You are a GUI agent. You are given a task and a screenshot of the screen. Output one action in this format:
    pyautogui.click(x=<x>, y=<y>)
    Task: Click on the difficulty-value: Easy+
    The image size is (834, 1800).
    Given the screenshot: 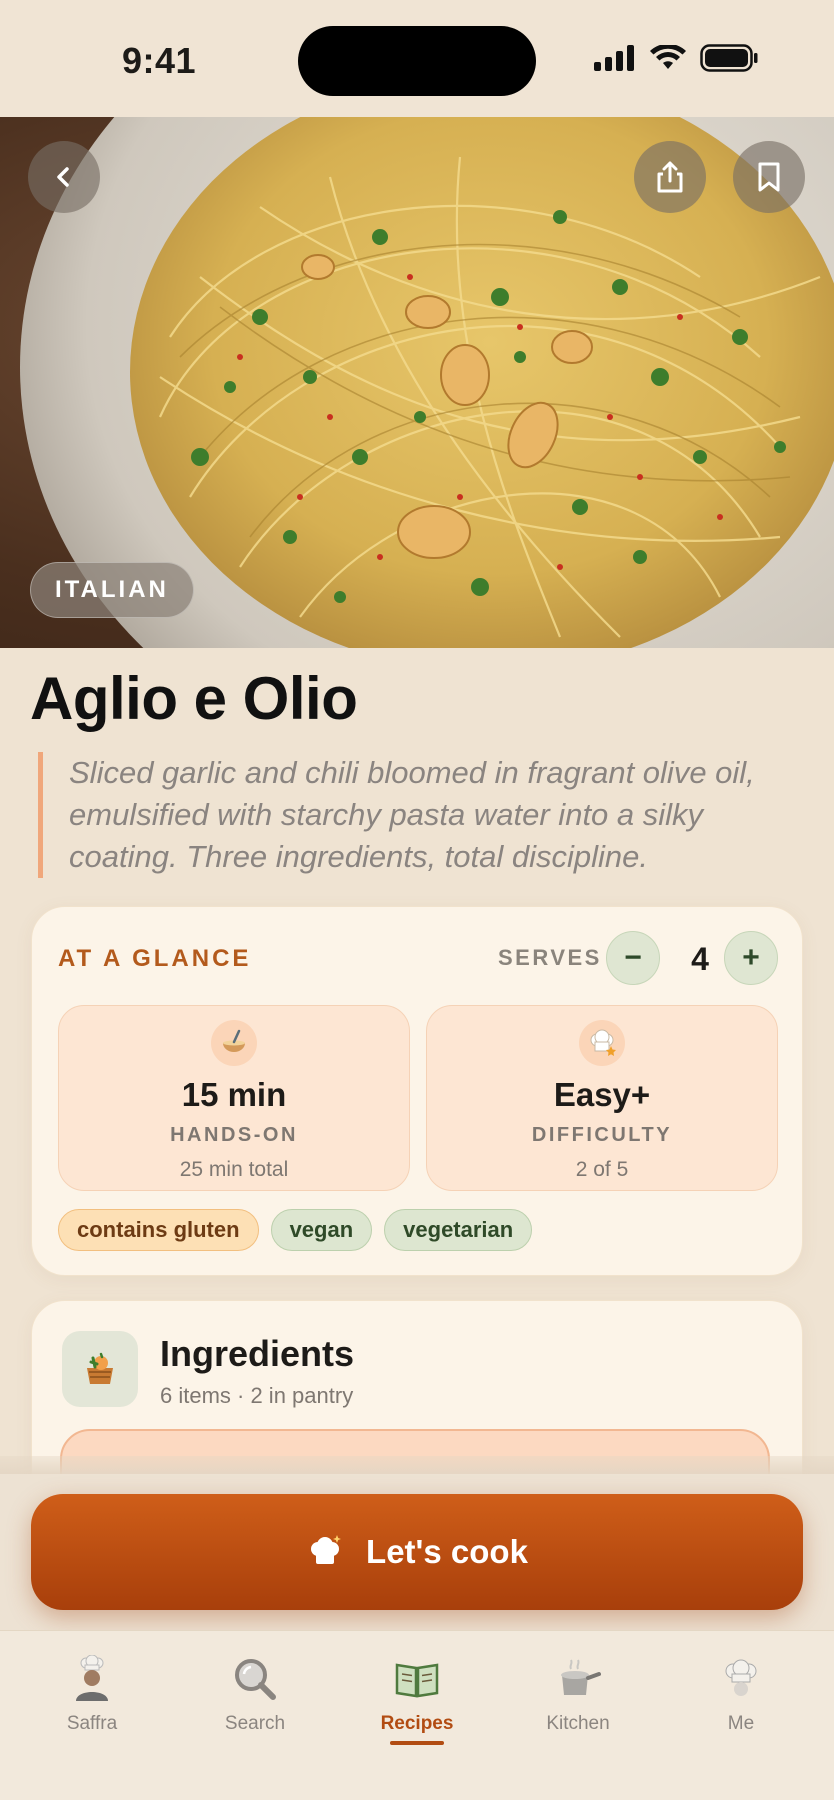 What is the action you would take?
    pyautogui.click(x=602, y=1094)
    